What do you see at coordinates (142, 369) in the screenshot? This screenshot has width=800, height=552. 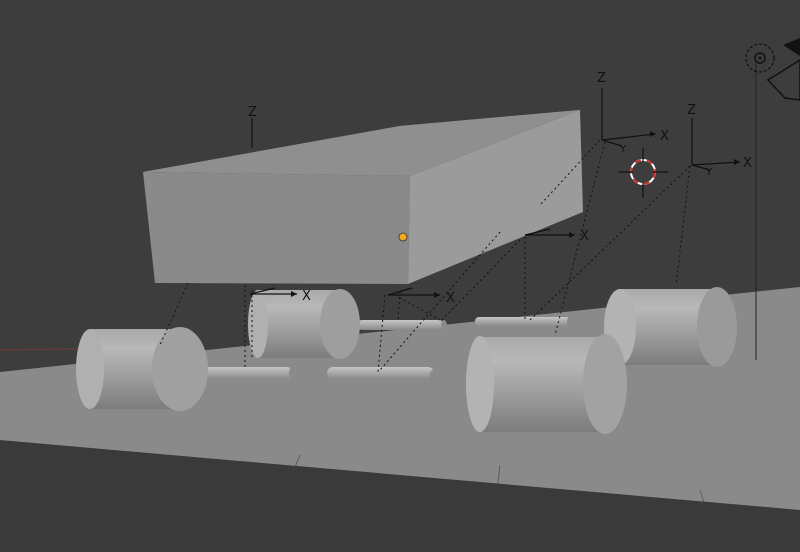 I see `wheel-front-left` at bounding box center [142, 369].